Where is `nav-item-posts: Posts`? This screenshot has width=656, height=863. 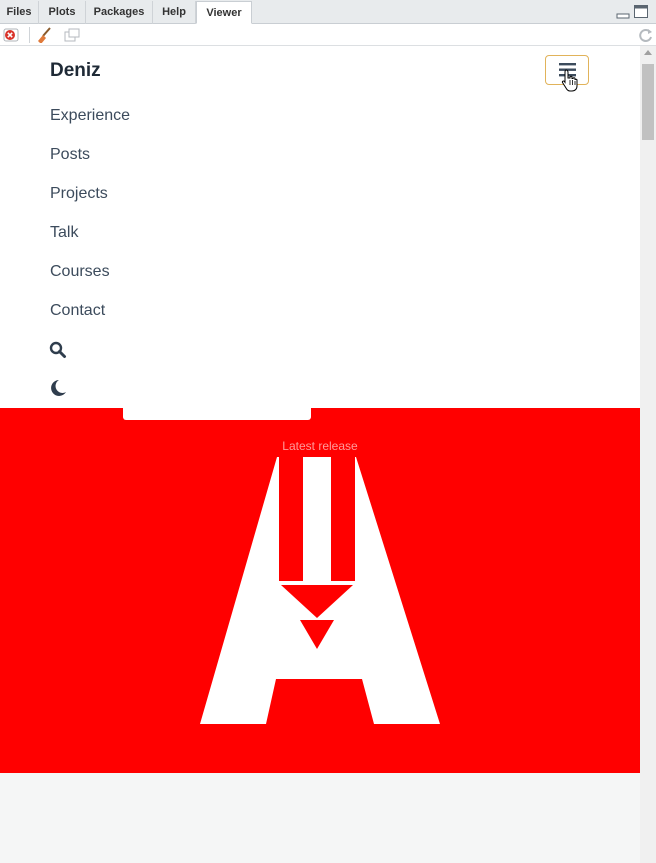 nav-item-posts: Posts is located at coordinates (70, 155).